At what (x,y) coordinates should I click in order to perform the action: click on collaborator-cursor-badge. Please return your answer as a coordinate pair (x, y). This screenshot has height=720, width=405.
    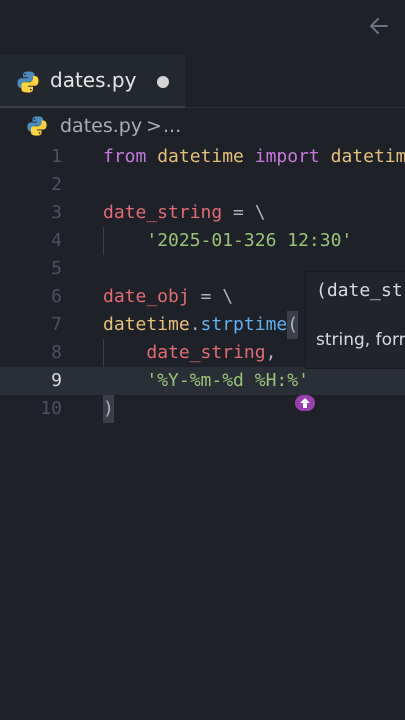
    Looking at the image, I should click on (305, 403).